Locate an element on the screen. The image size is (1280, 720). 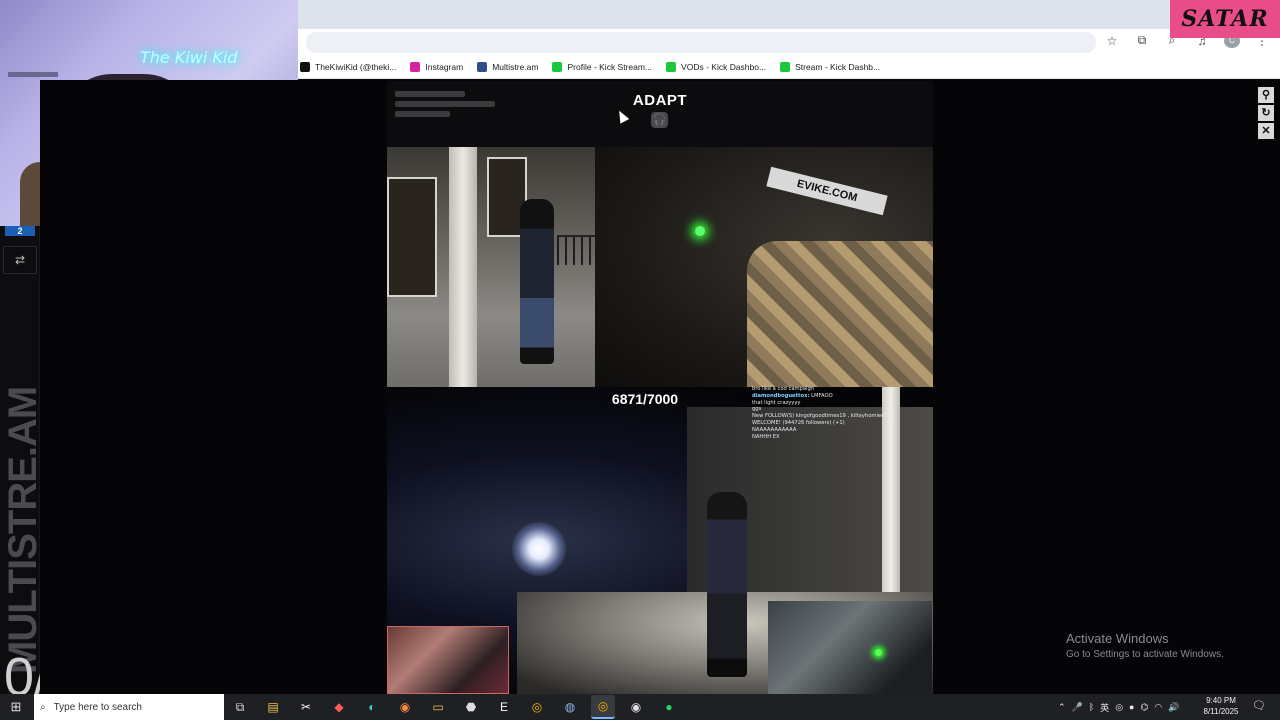
edge-icon: ◐ is located at coordinates (372, 707).